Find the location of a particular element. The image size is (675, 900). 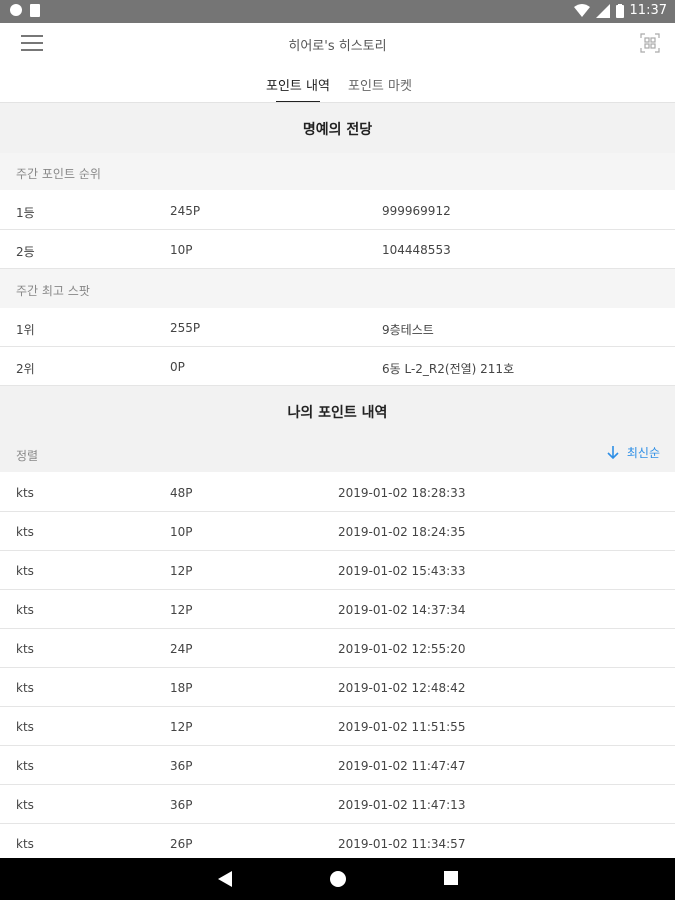

history-time: 2019-01-02 18:24:35 is located at coordinates (402, 532).